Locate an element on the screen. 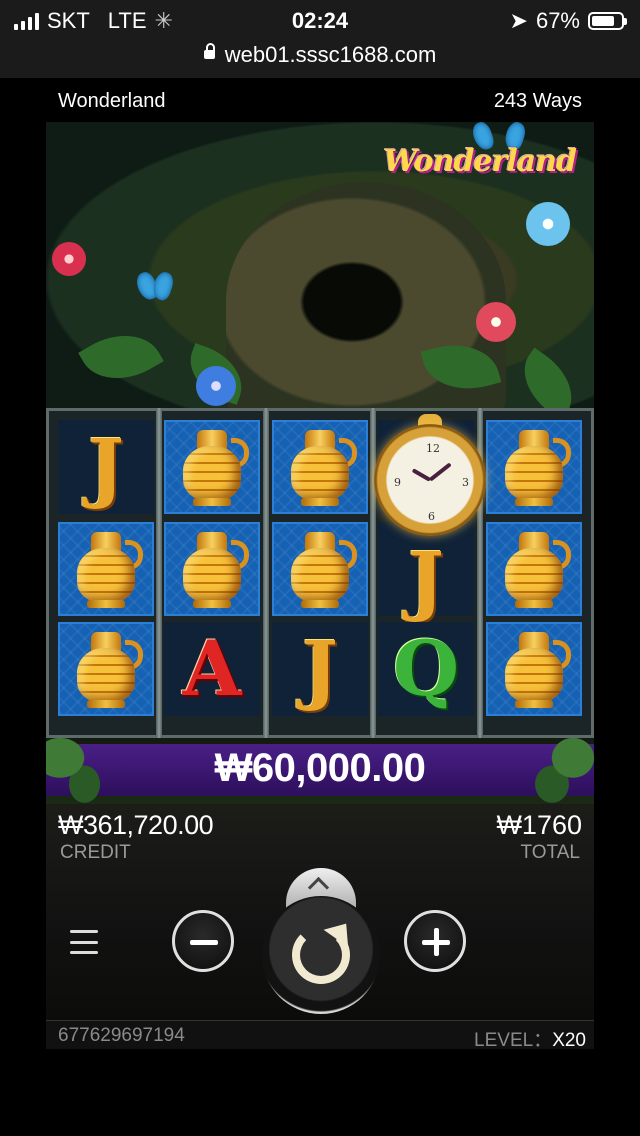 Image resolution: width=640 pixels, height=1136 pixels. total-bet-value: ₩1760 is located at coordinates (539, 825).